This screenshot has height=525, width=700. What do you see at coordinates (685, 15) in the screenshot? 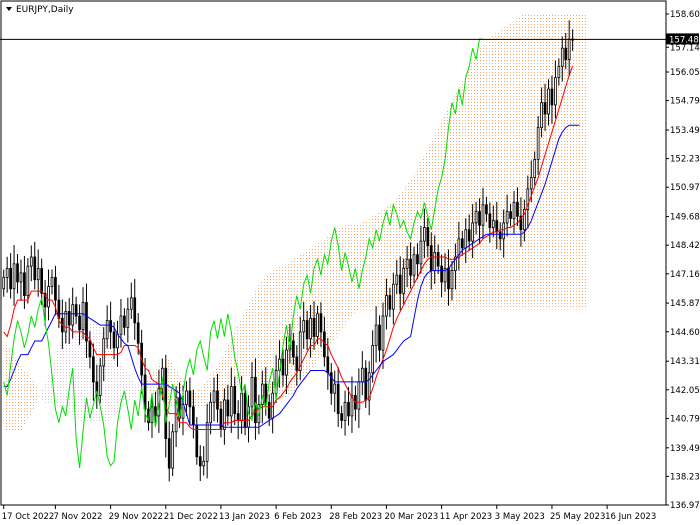
I see `y-tick-label: 158.605` at bounding box center [685, 15].